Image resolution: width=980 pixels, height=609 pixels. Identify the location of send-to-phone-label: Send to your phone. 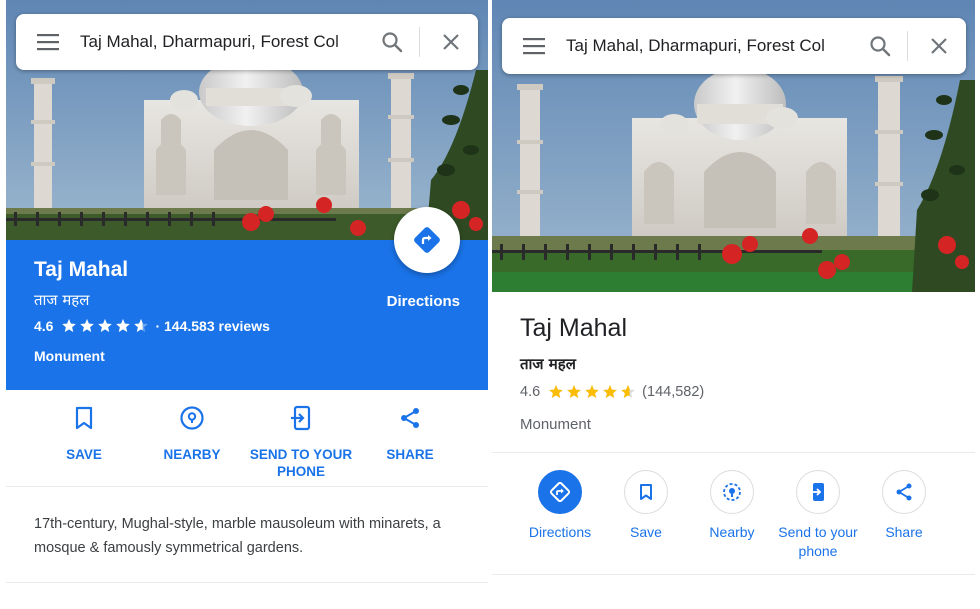
(818, 541).